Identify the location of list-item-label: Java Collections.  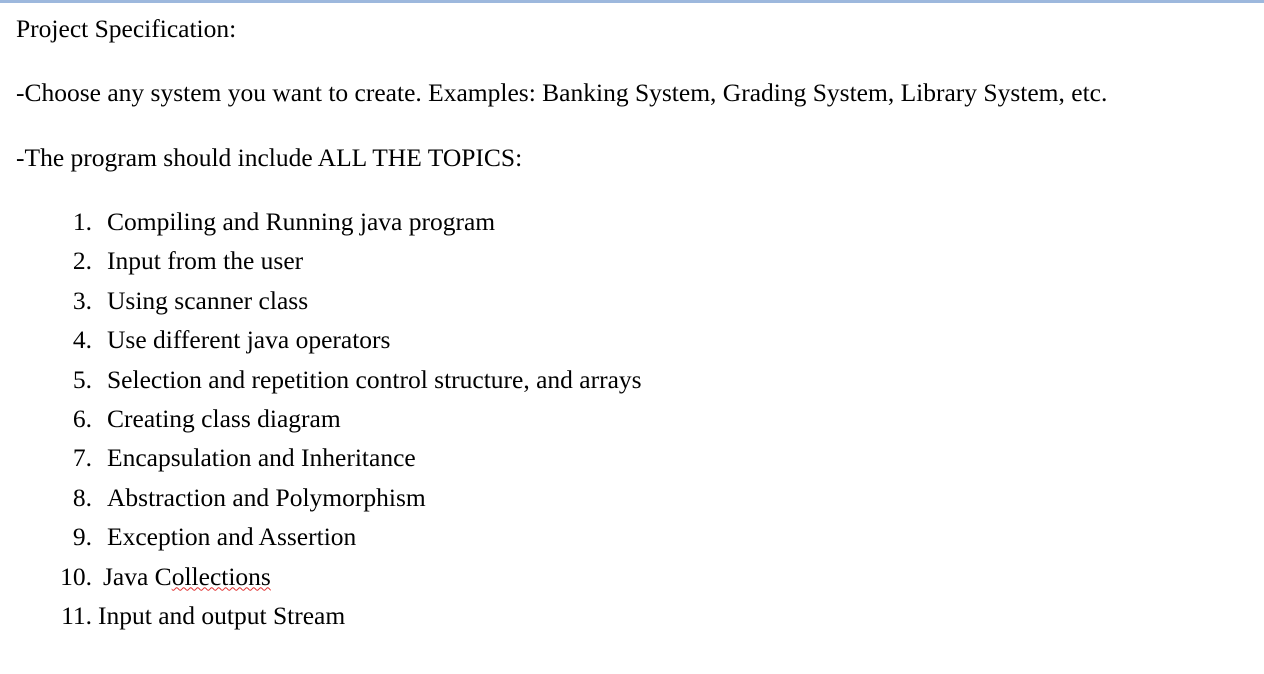
(181, 576).